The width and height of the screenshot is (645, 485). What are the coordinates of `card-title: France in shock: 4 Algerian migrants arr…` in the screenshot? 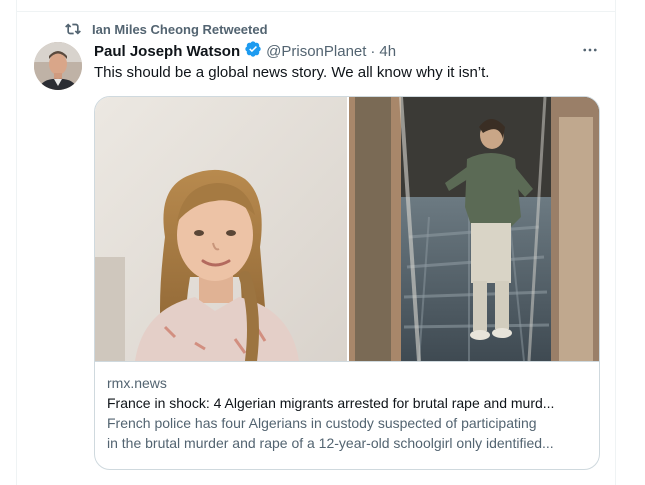 It's located at (349, 403).